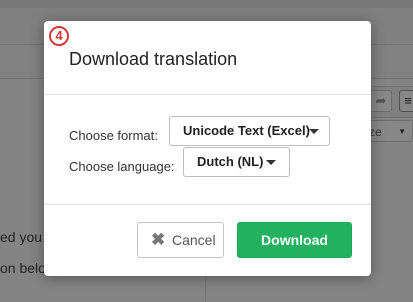 This screenshot has height=302, width=413. I want to click on language-select: Dutch (NL), so click(236, 162).